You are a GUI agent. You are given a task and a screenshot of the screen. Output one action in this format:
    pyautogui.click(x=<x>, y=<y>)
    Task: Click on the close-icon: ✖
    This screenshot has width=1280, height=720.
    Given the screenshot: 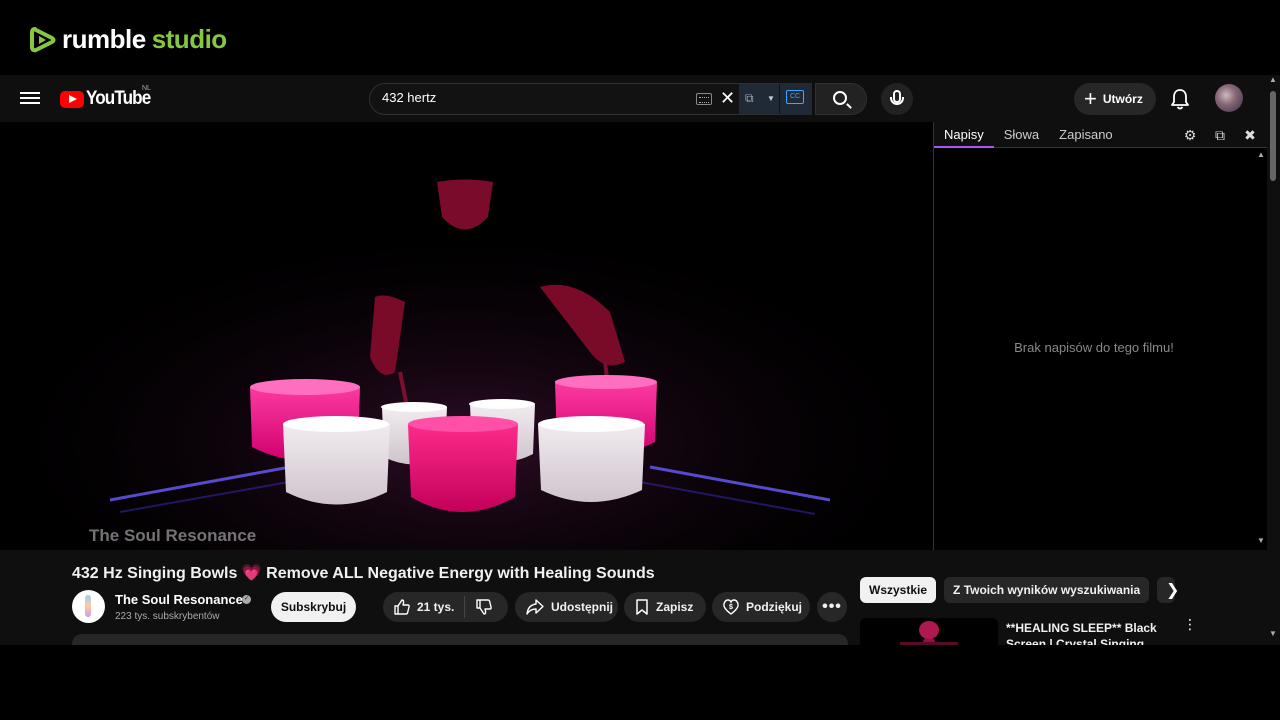 What is the action you would take?
    pyautogui.click(x=1250, y=135)
    